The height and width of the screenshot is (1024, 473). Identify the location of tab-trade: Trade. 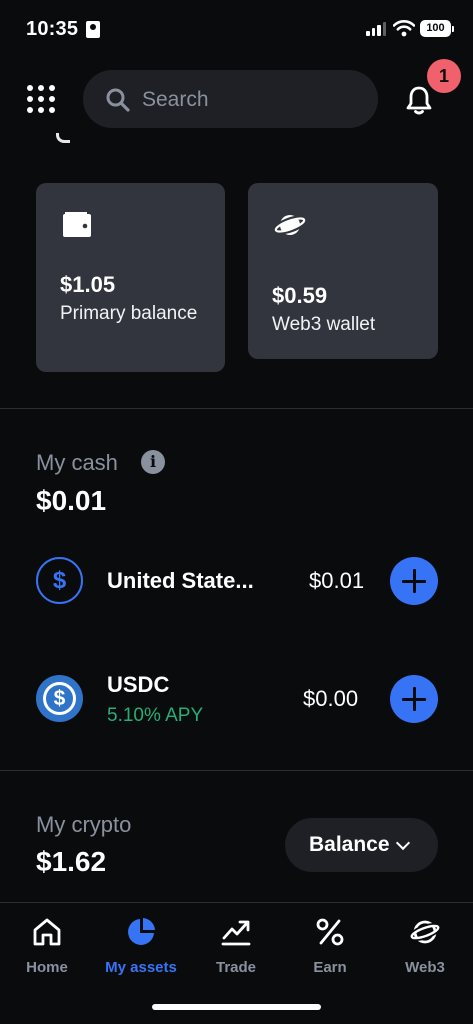
(236, 943).